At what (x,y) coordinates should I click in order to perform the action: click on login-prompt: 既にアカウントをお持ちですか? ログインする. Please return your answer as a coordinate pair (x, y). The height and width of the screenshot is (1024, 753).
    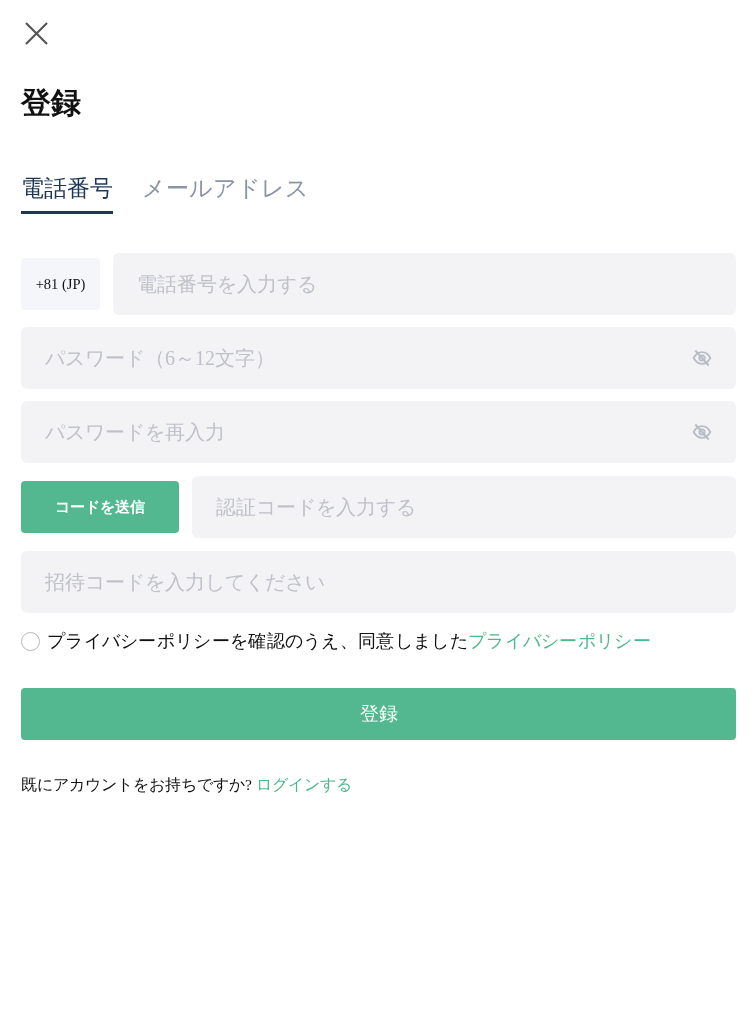
    Looking at the image, I should click on (186, 785).